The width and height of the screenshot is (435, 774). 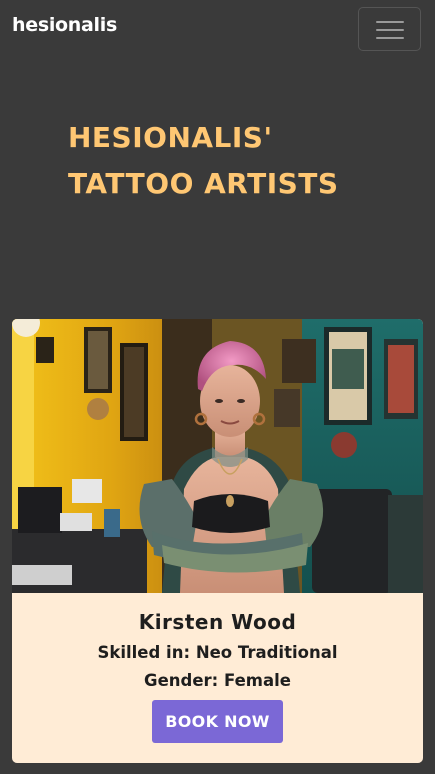 I want to click on gender-label: Gender:, so click(x=181, y=680).